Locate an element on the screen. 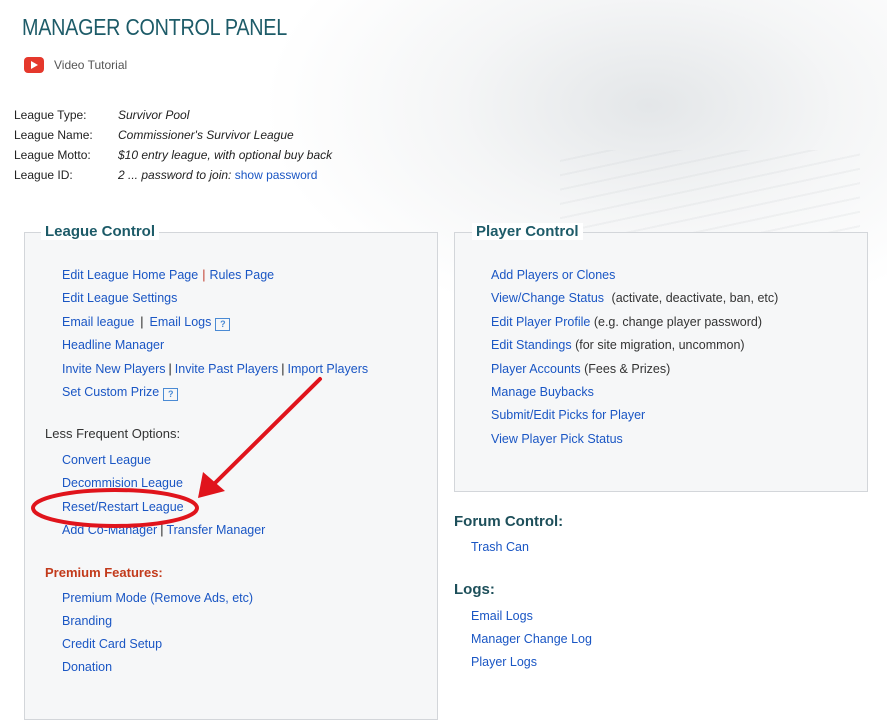 This screenshot has height=726, width=887. player-logs-link: Player Logs is located at coordinates (504, 662).